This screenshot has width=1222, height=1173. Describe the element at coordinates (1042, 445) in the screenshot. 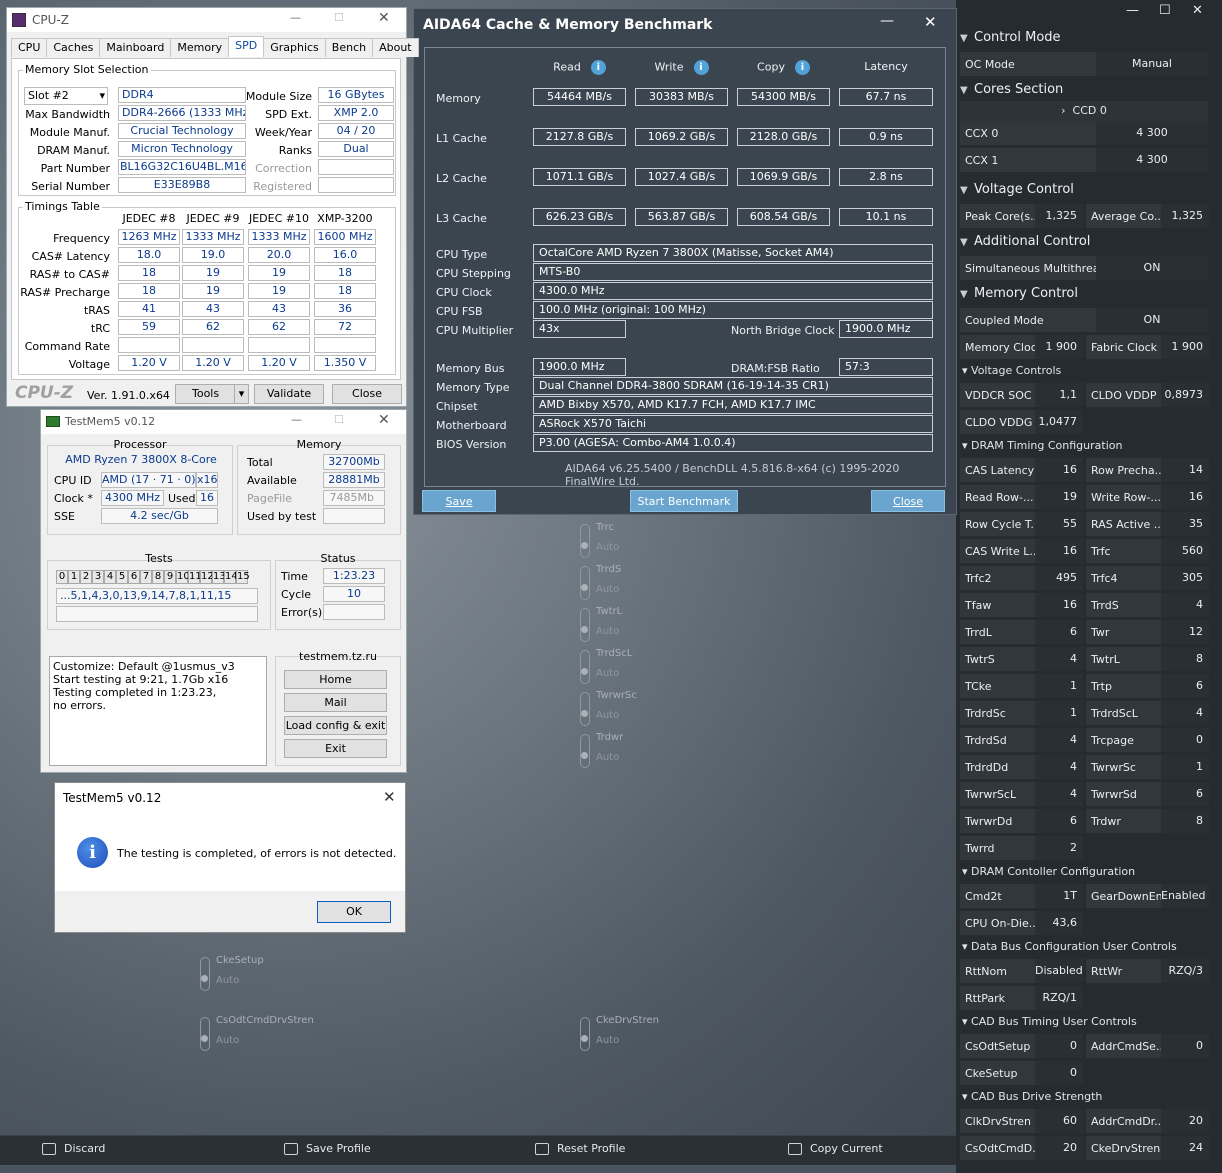

I see `subsection-dram-timing: ▾ DRAM Timing Configuration` at that location.